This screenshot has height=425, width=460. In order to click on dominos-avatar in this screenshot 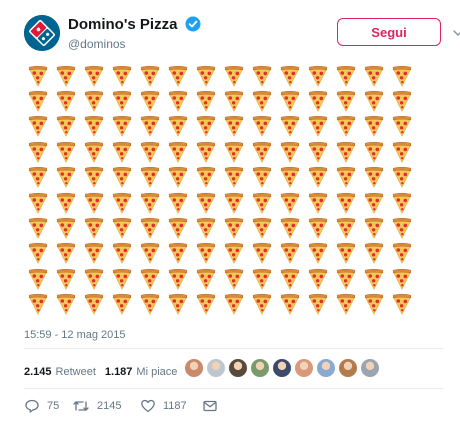, I will do `click(42, 33)`.